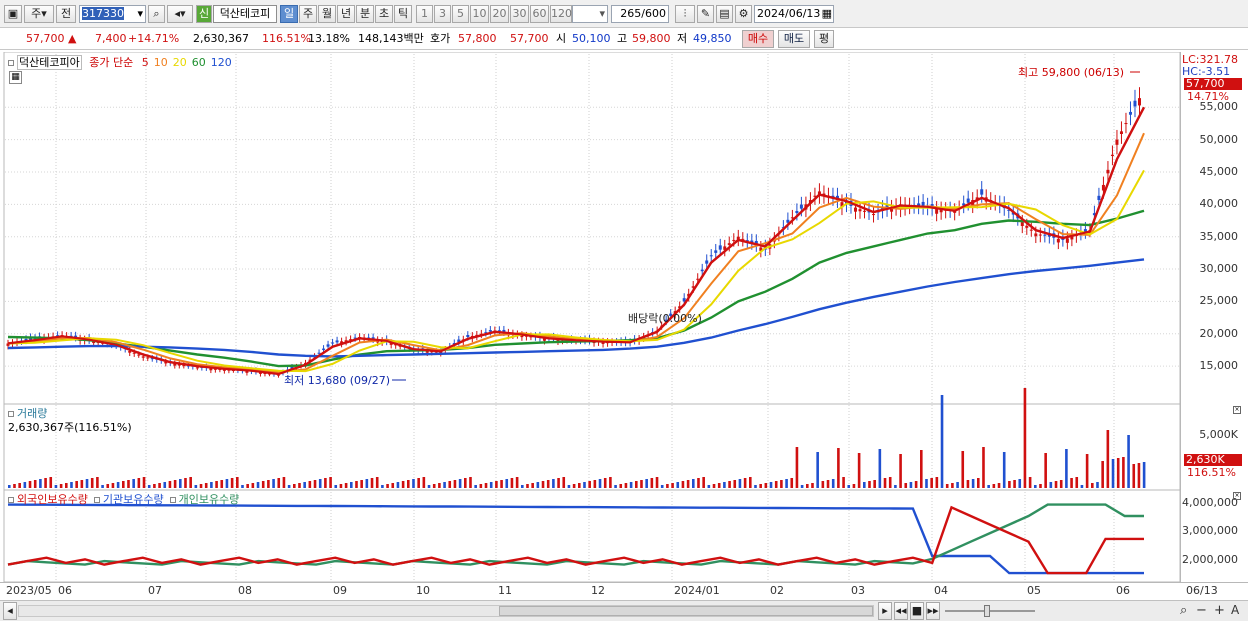  I want to click on candle-icon: ⫶, so click(685, 14).